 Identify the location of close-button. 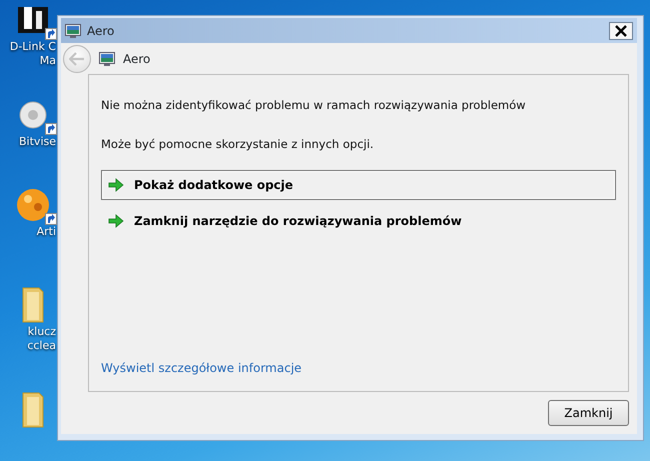
(621, 31).